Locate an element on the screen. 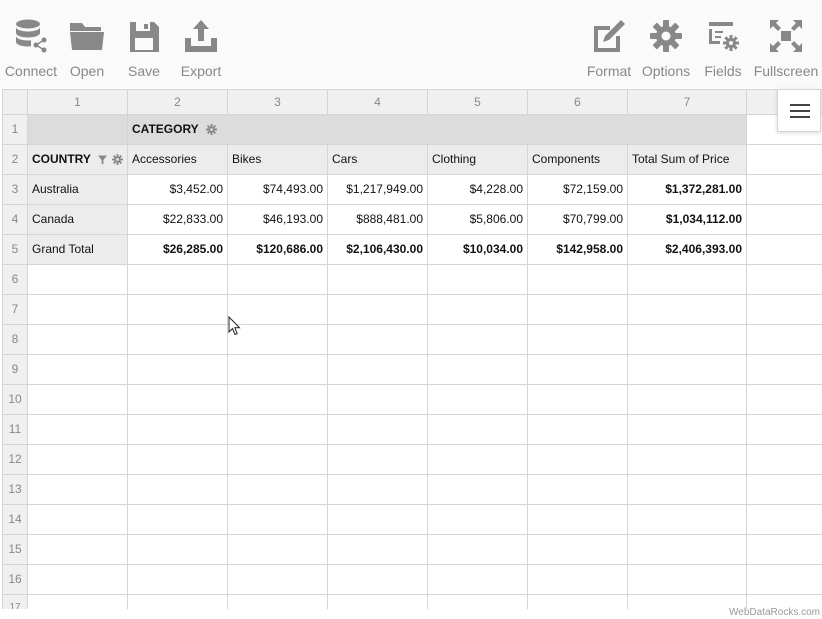 This screenshot has width=822, height=619. row-header: 3 is located at coordinates (15, 190).